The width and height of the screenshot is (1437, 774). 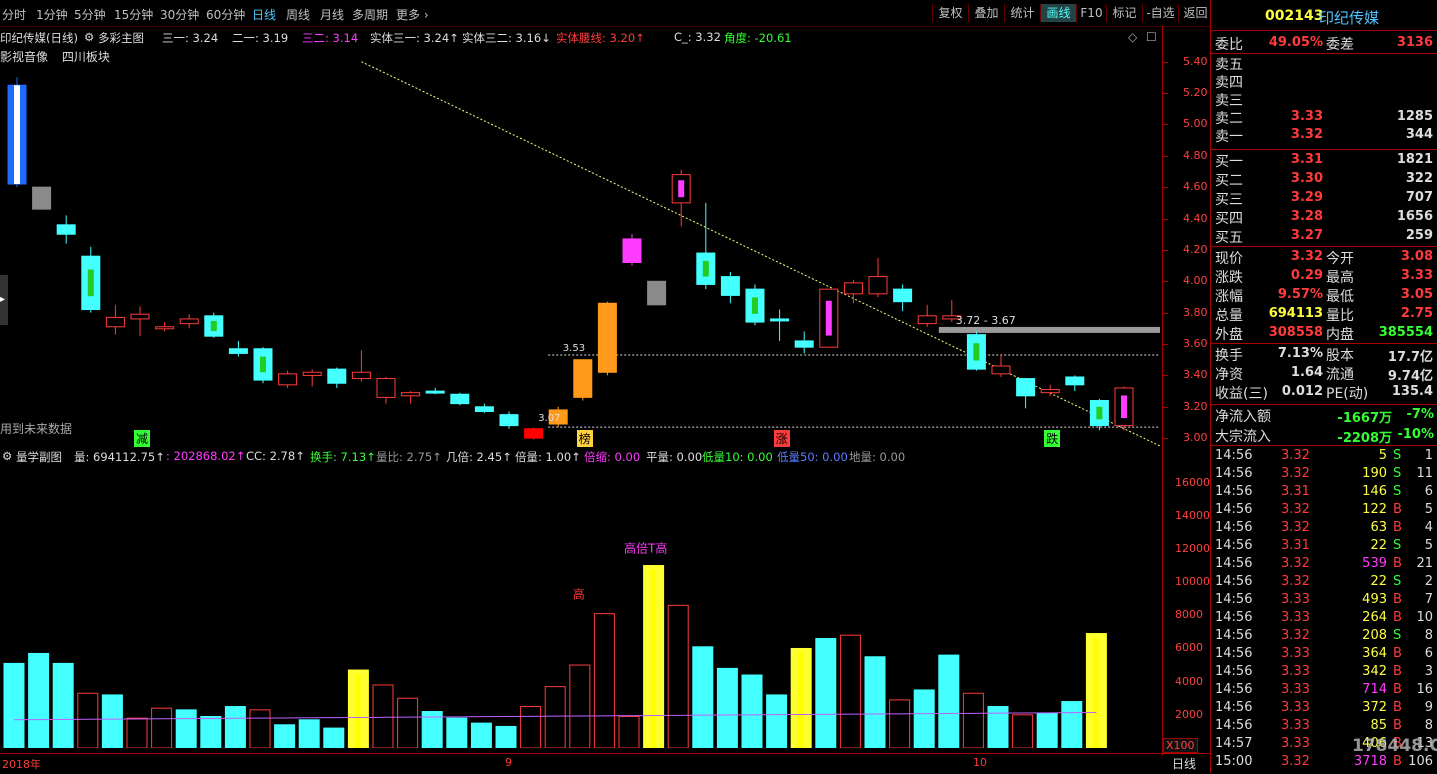 I want to click on period-tab: 分时, so click(x=14, y=14).